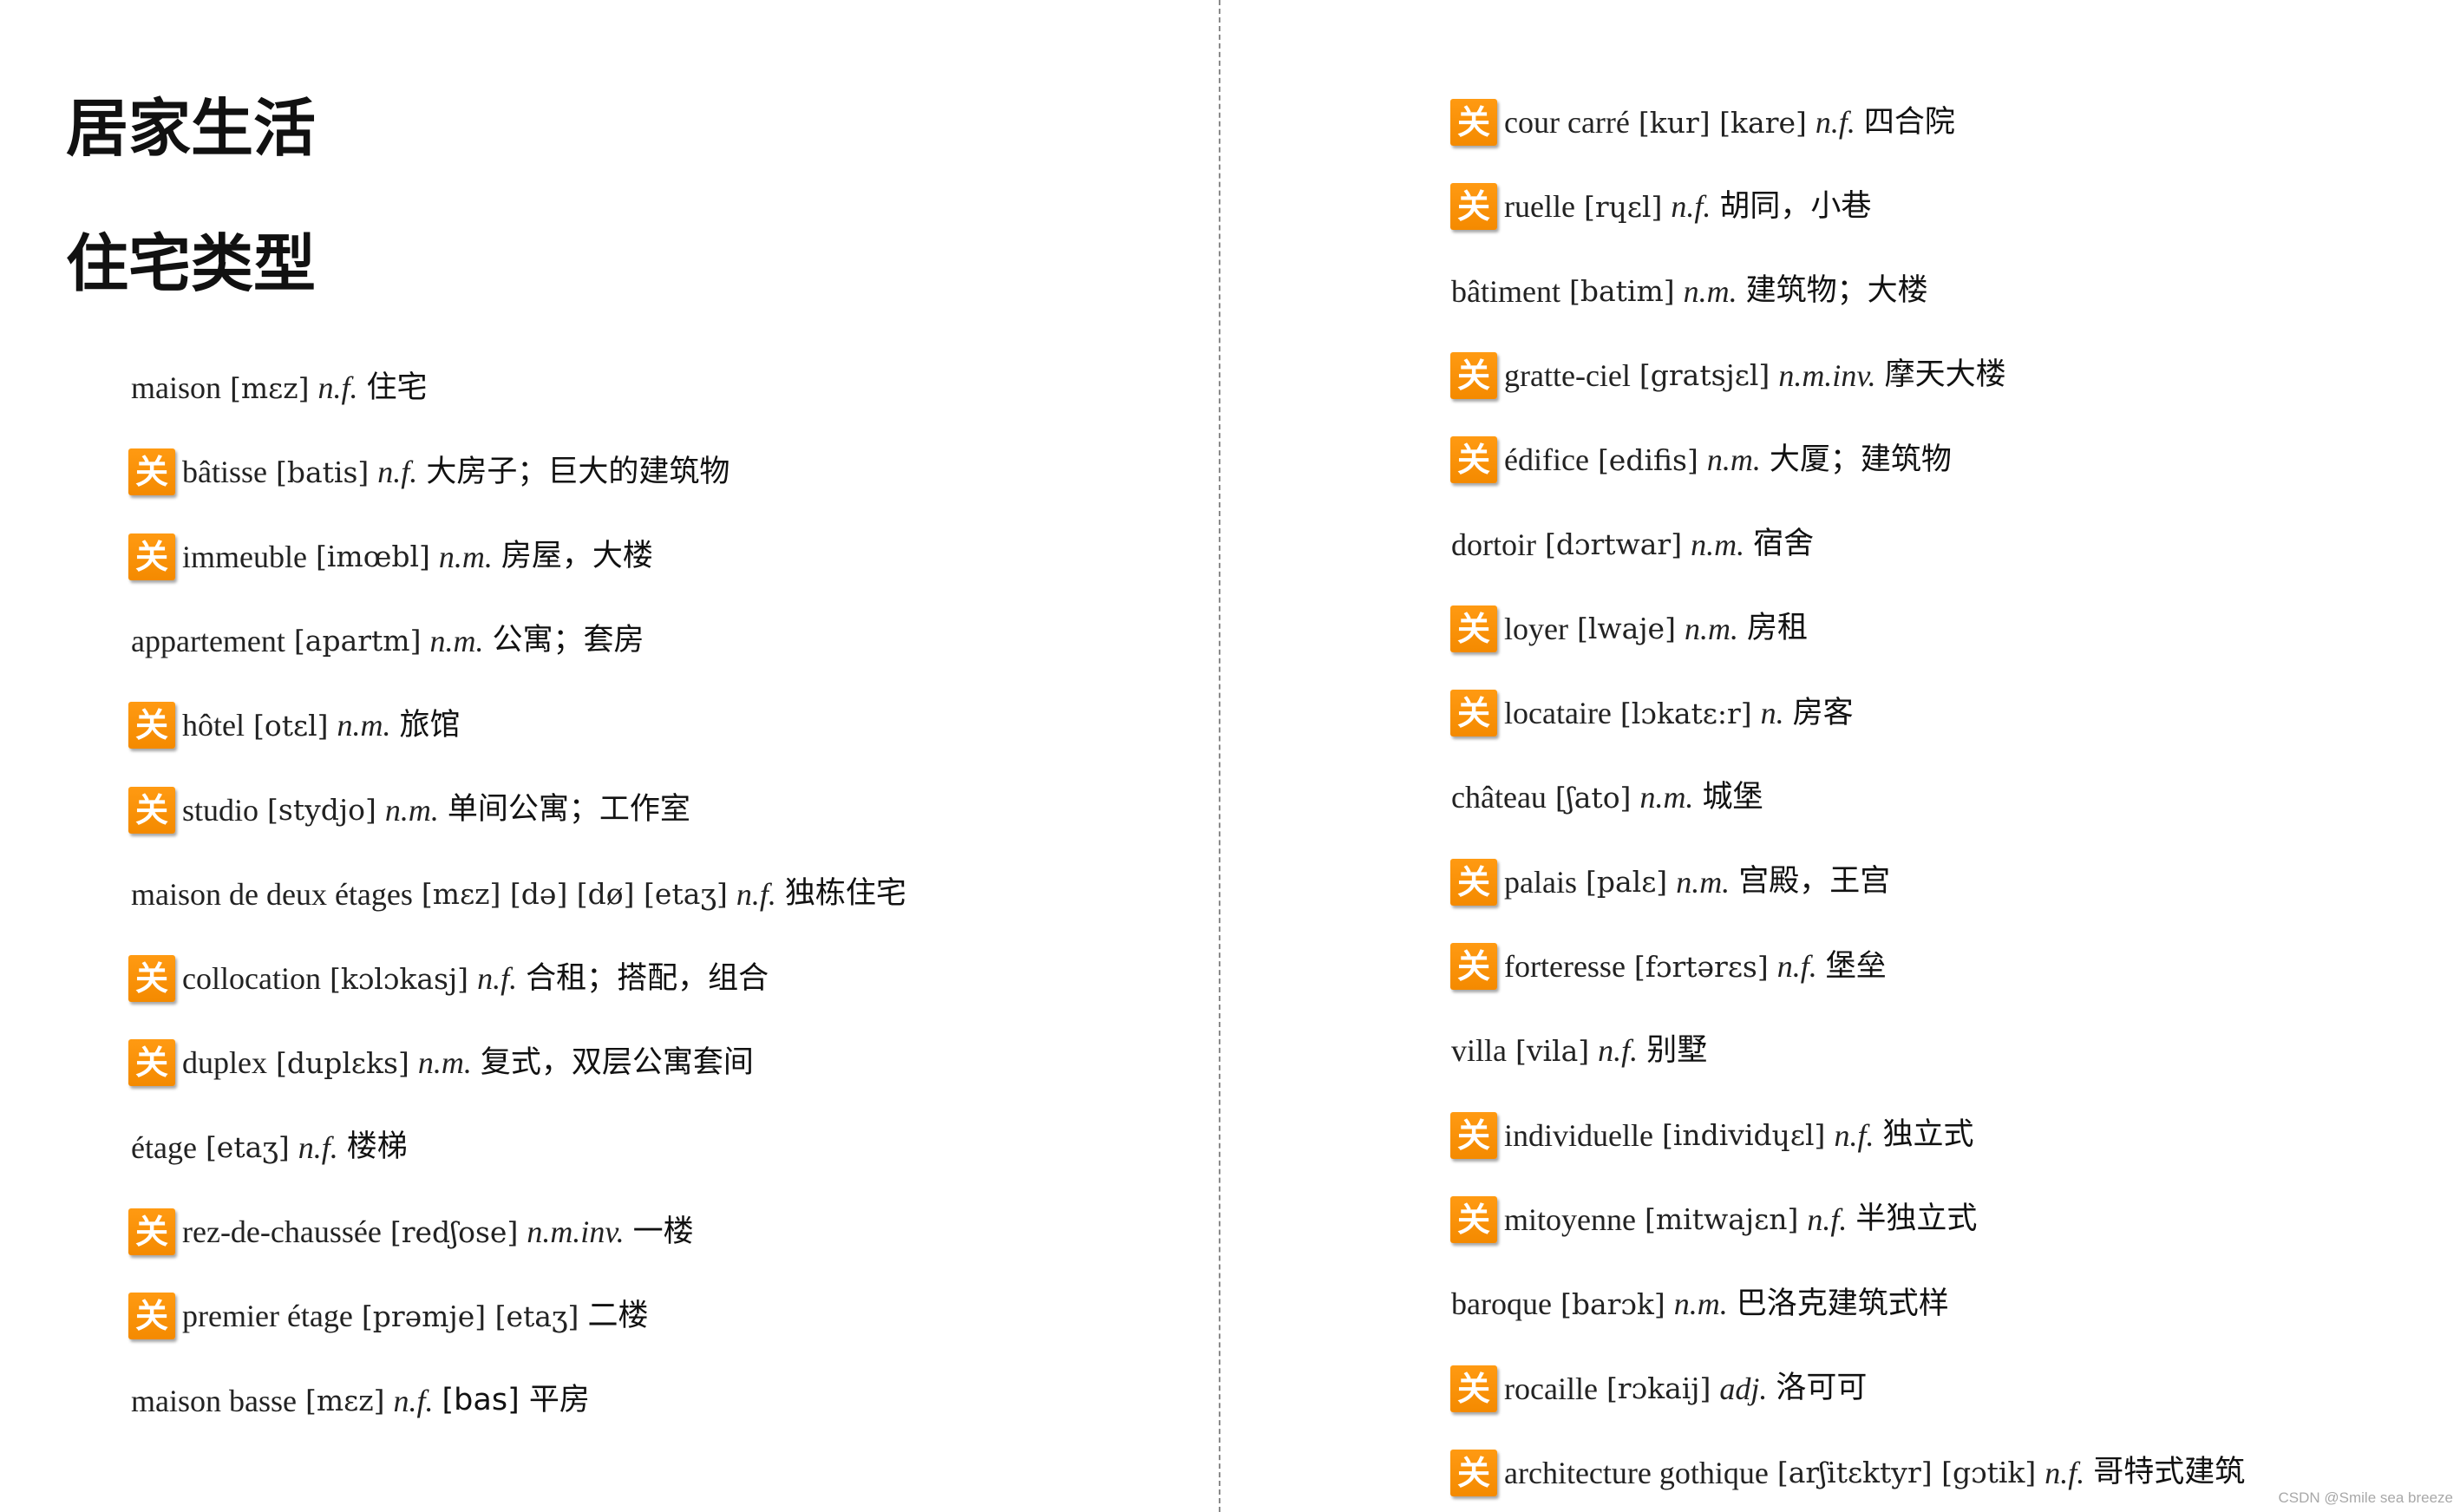 Image resolution: width=2460 pixels, height=1512 pixels. What do you see at coordinates (1823, 712) in the screenshot?
I see `chinese-meaning: 房客` at bounding box center [1823, 712].